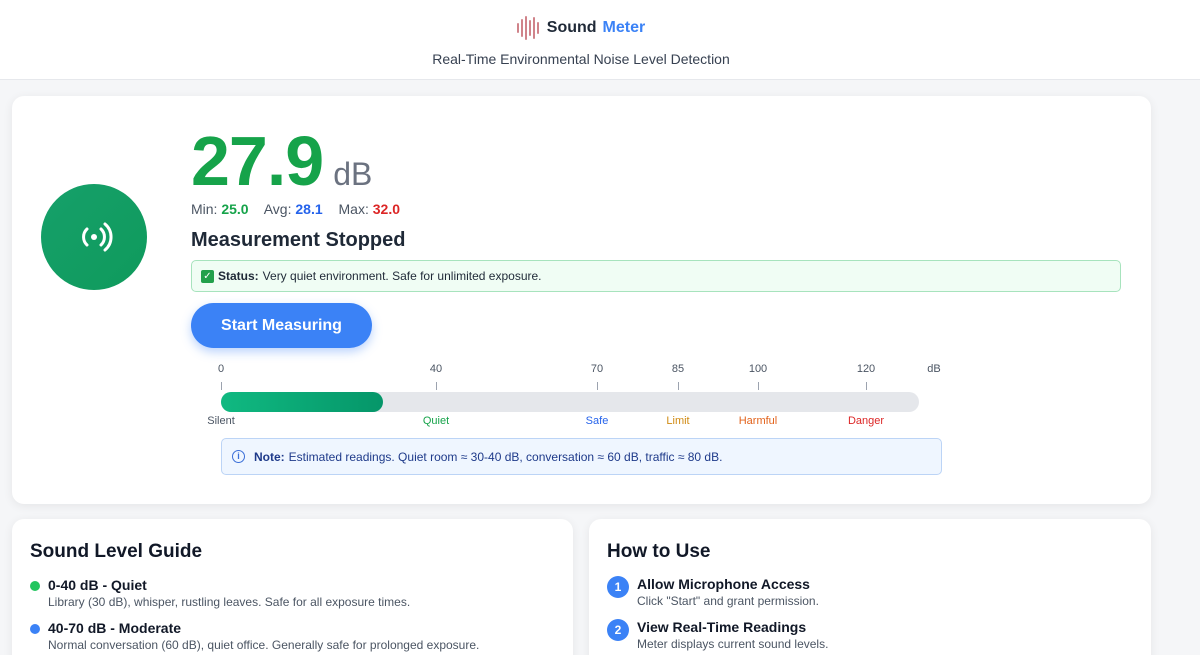  What do you see at coordinates (758, 421) in the screenshot?
I see `zone-harmful: Harmful` at bounding box center [758, 421].